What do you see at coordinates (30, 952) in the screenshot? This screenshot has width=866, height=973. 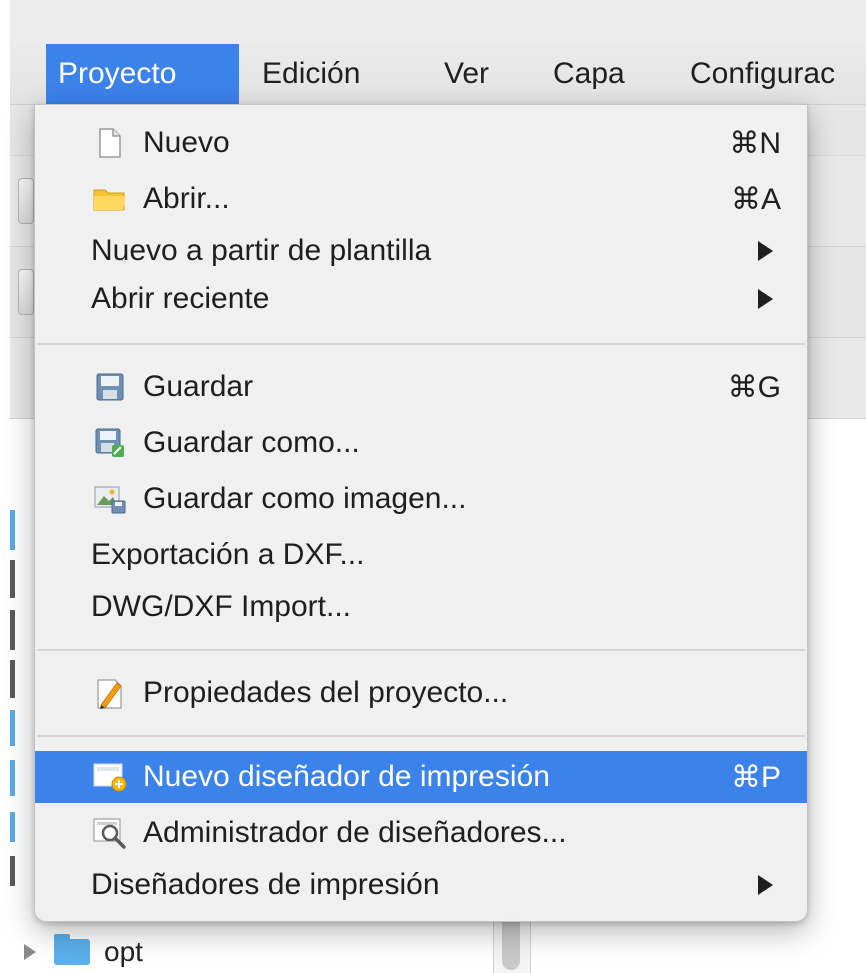 I see `disclosure-triangle-icon` at bounding box center [30, 952].